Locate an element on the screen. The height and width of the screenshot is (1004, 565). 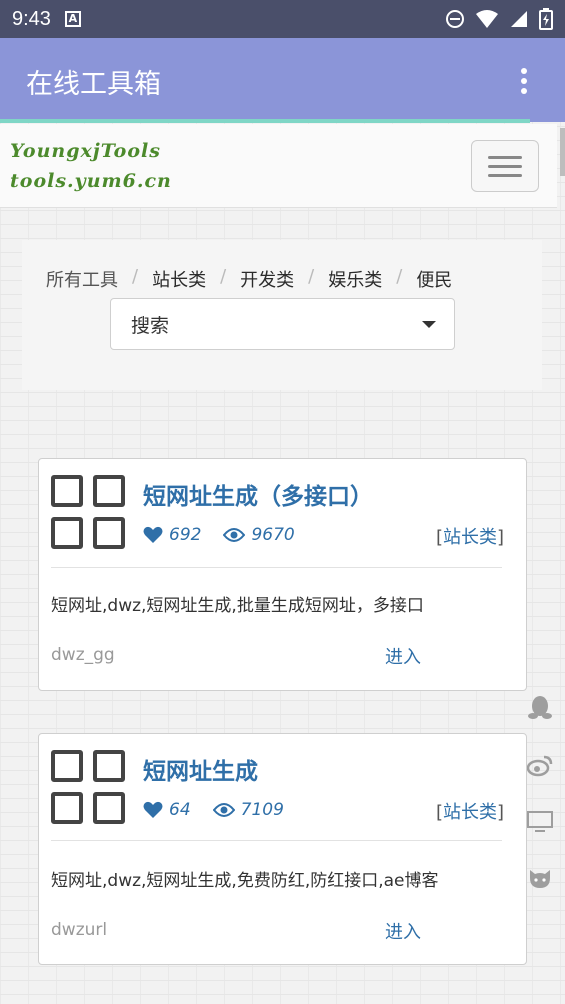
wifi-icon is located at coordinates (487, 19).